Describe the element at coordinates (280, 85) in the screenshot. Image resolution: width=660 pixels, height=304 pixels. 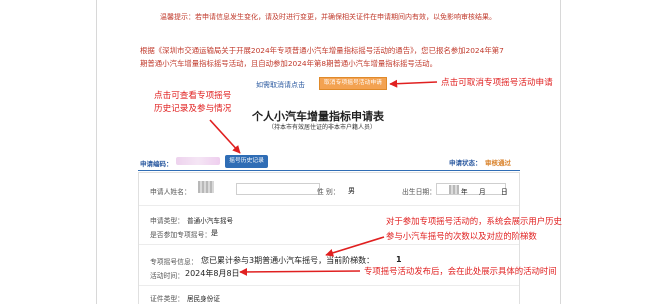
I see `cancel-prompt: 如需取消请点击` at that location.